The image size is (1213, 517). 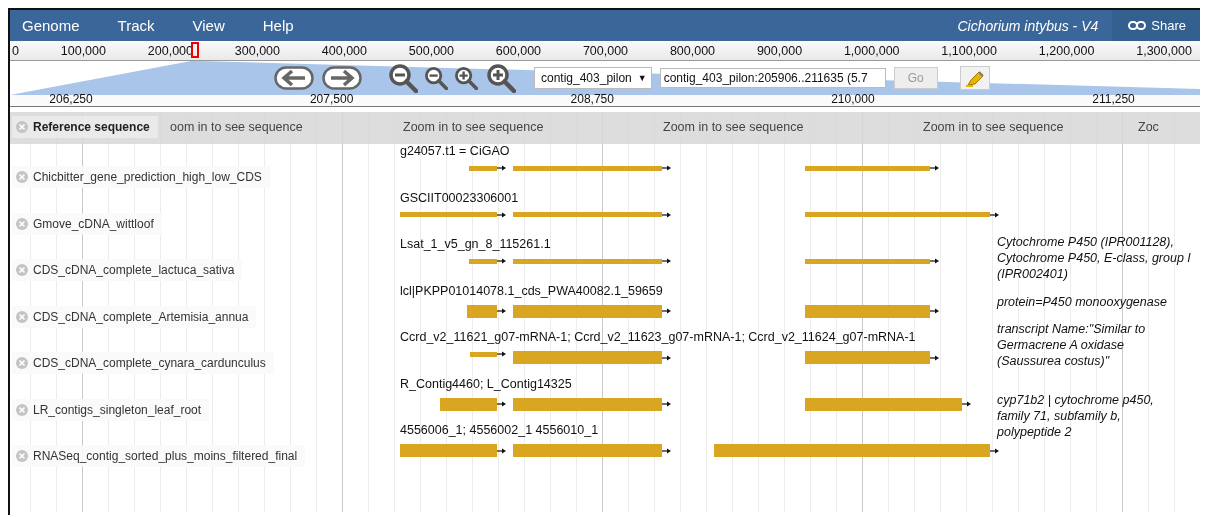 What do you see at coordinates (431, 50) in the screenshot?
I see `ruler-label: 500,000` at bounding box center [431, 50].